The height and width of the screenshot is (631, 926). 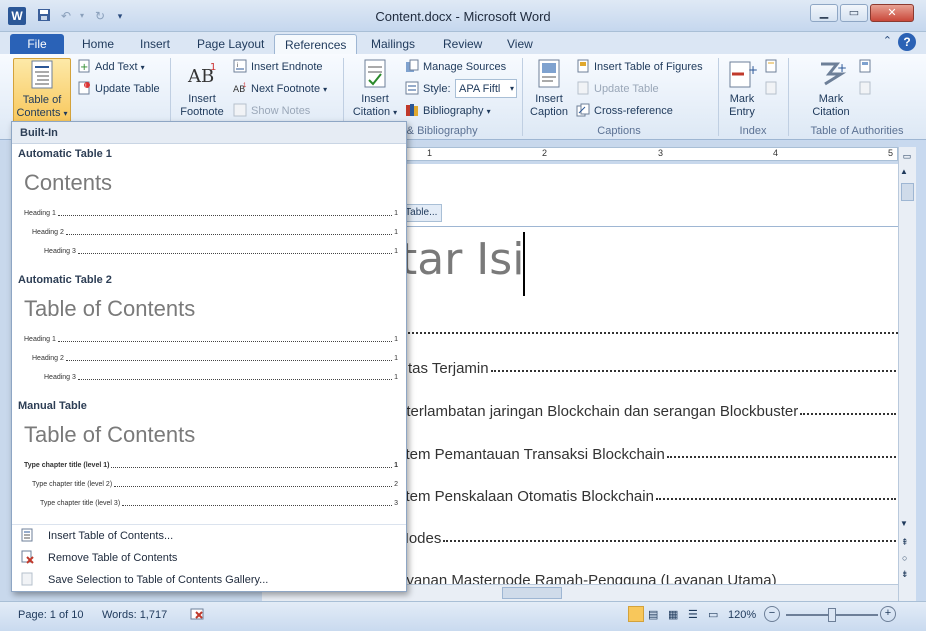 I want to click on toc-leader-line, so click(x=645, y=333).